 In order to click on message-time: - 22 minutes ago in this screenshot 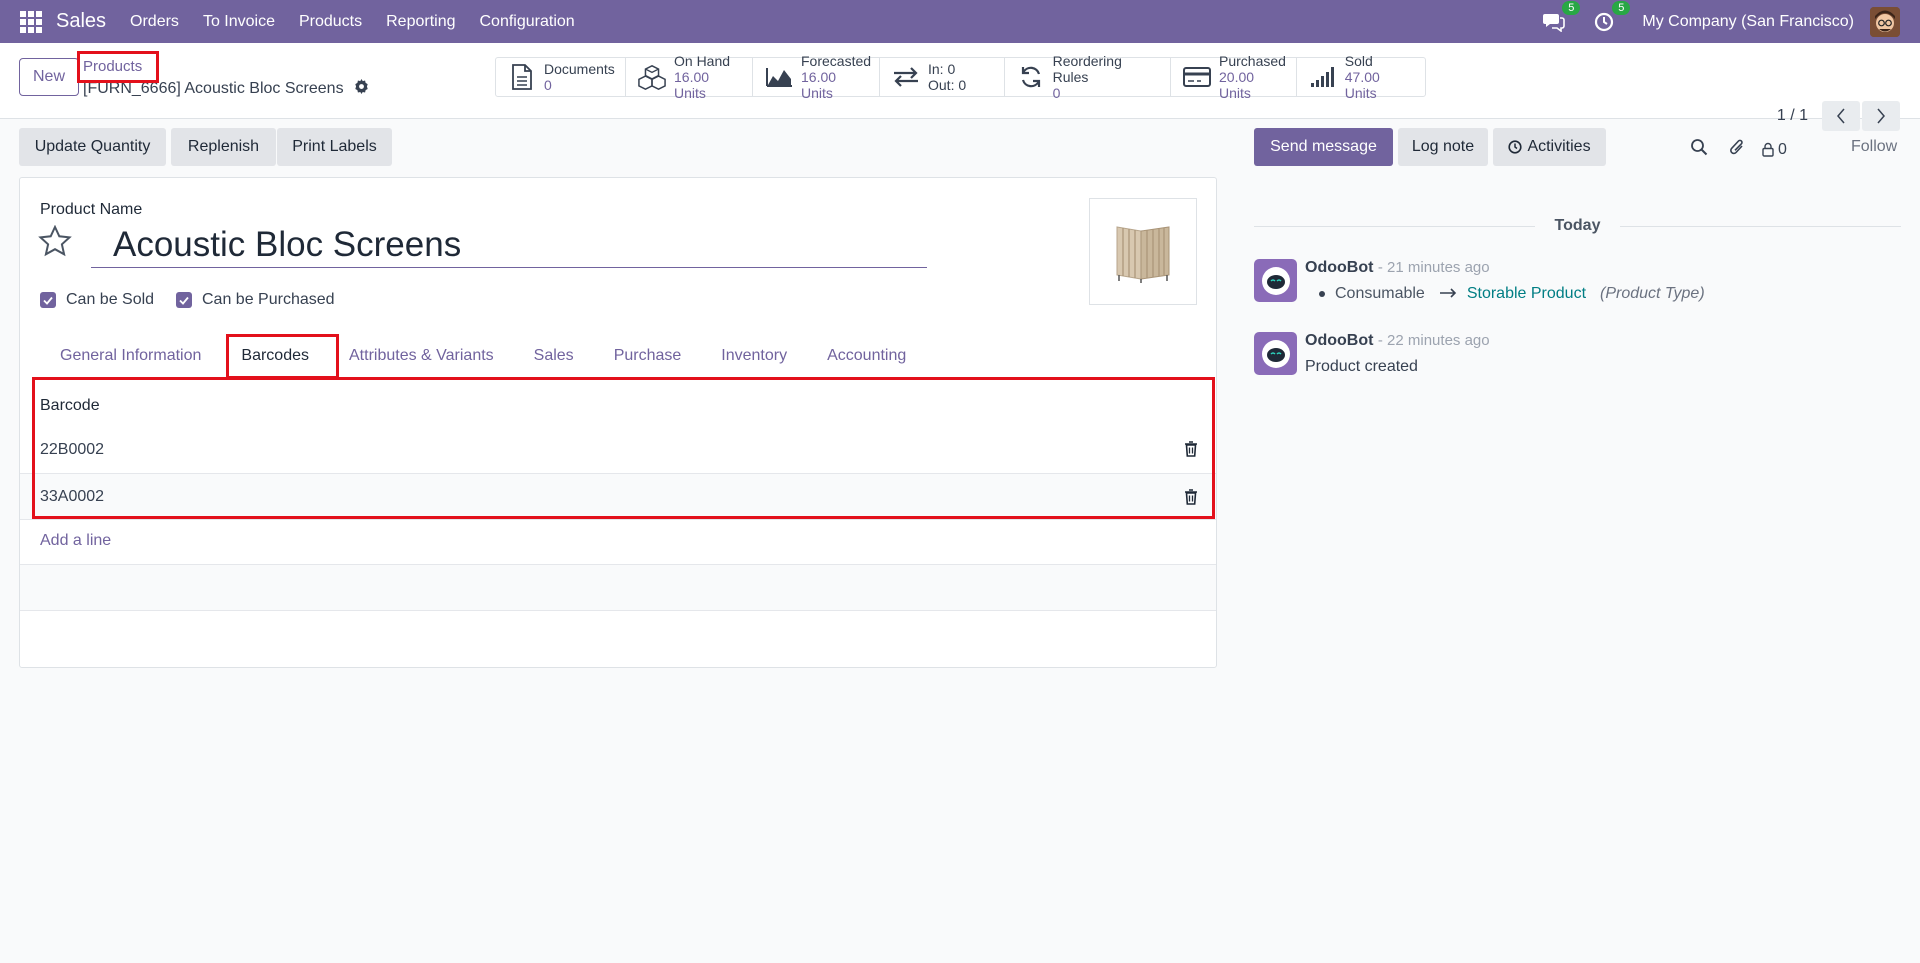, I will do `click(1433, 340)`.